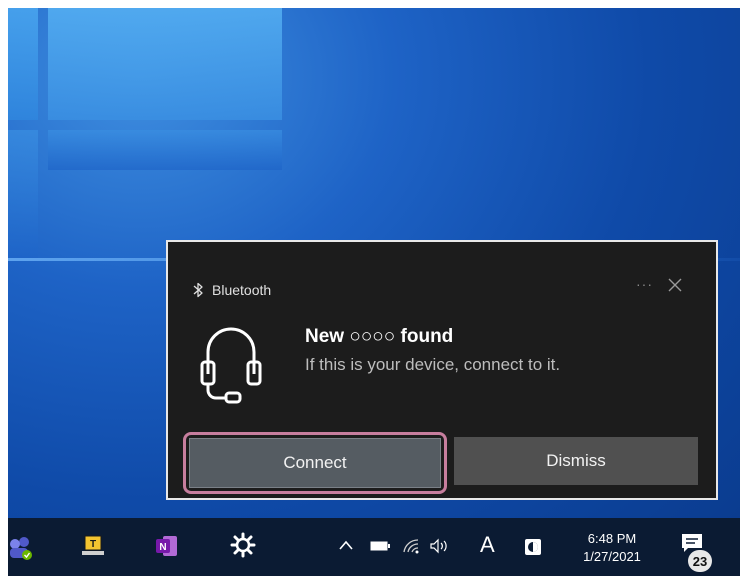 The height and width of the screenshot is (576, 740). What do you see at coordinates (487, 545) in the screenshot?
I see `input-method-indicator: A` at bounding box center [487, 545].